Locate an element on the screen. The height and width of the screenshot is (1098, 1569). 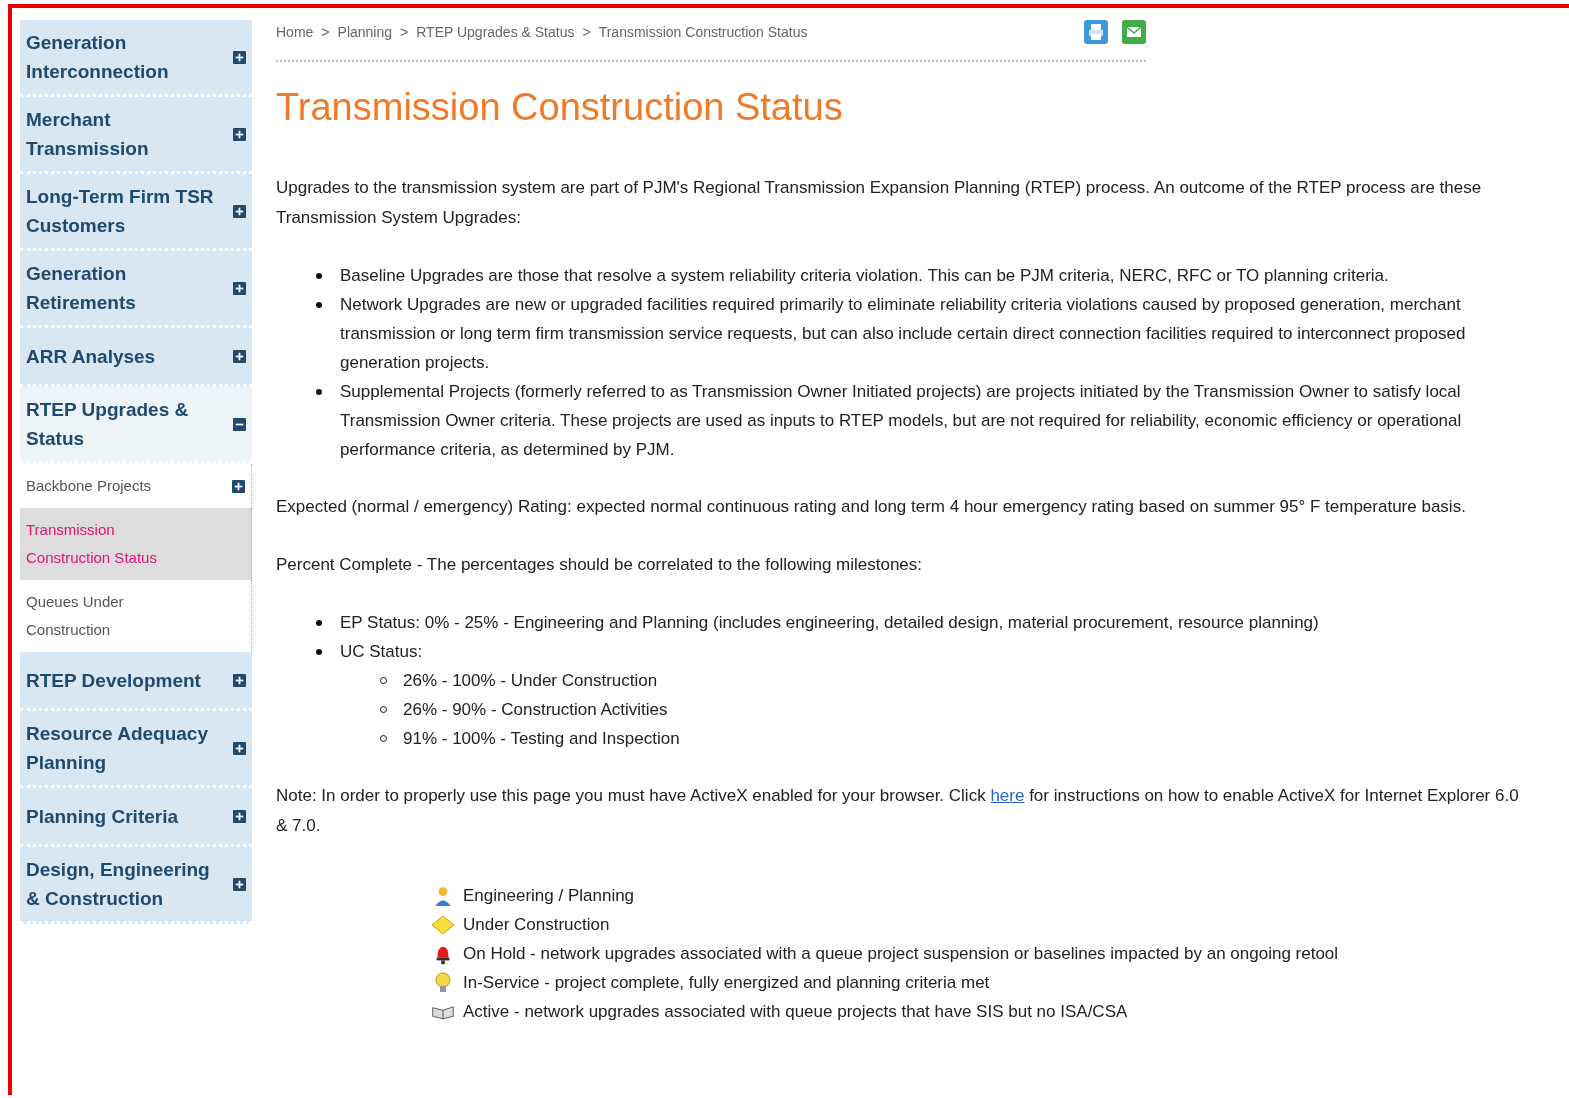
list-item: Baseline Upgrades are those that resolve a system reliability criteria violation. This can be PJM criteria, NERC, RFC or TO planning criteria. is located at coordinates (864, 276).